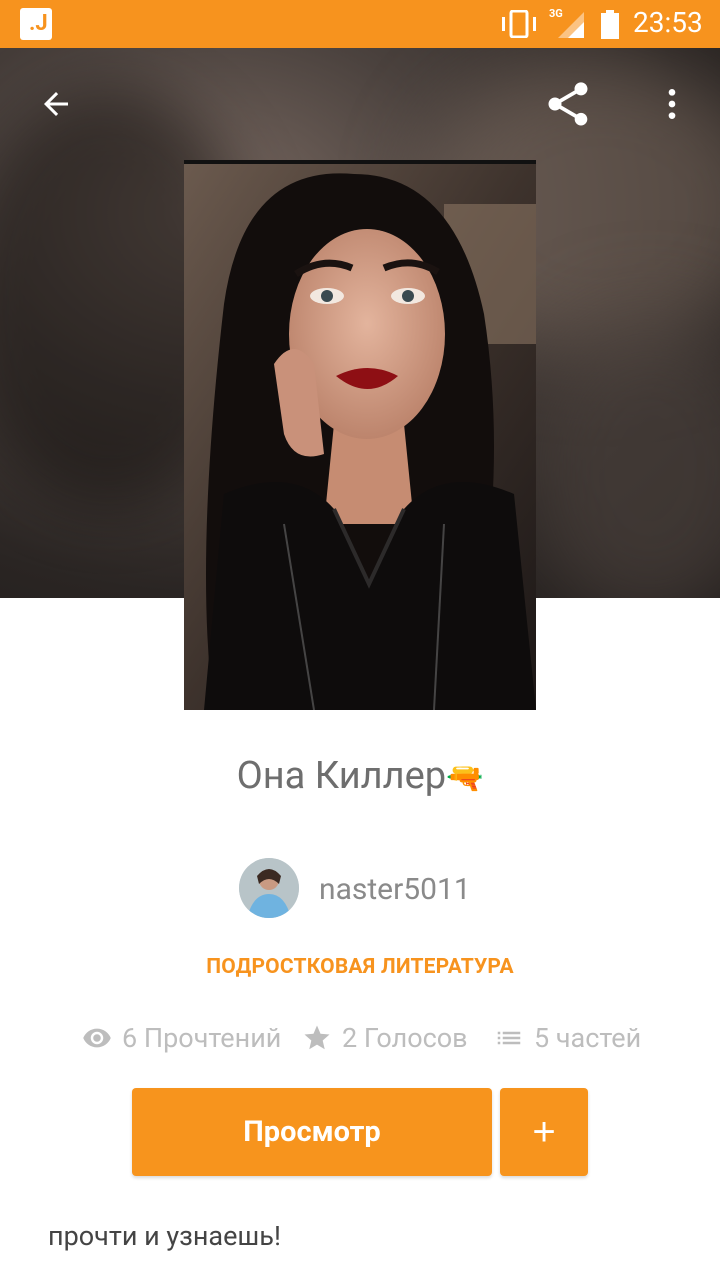 This screenshot has width=720, height=1280. What do you see at coordinates (36, 24) in the screenshot?
I see `app-notification-icon: .J` at bounding box center [36, 24].